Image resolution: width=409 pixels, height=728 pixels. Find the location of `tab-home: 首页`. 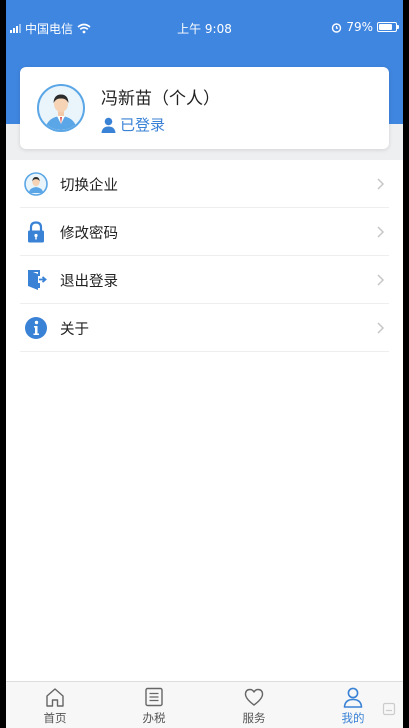

tab-home: 首页 is located at coordinates (55, 706).